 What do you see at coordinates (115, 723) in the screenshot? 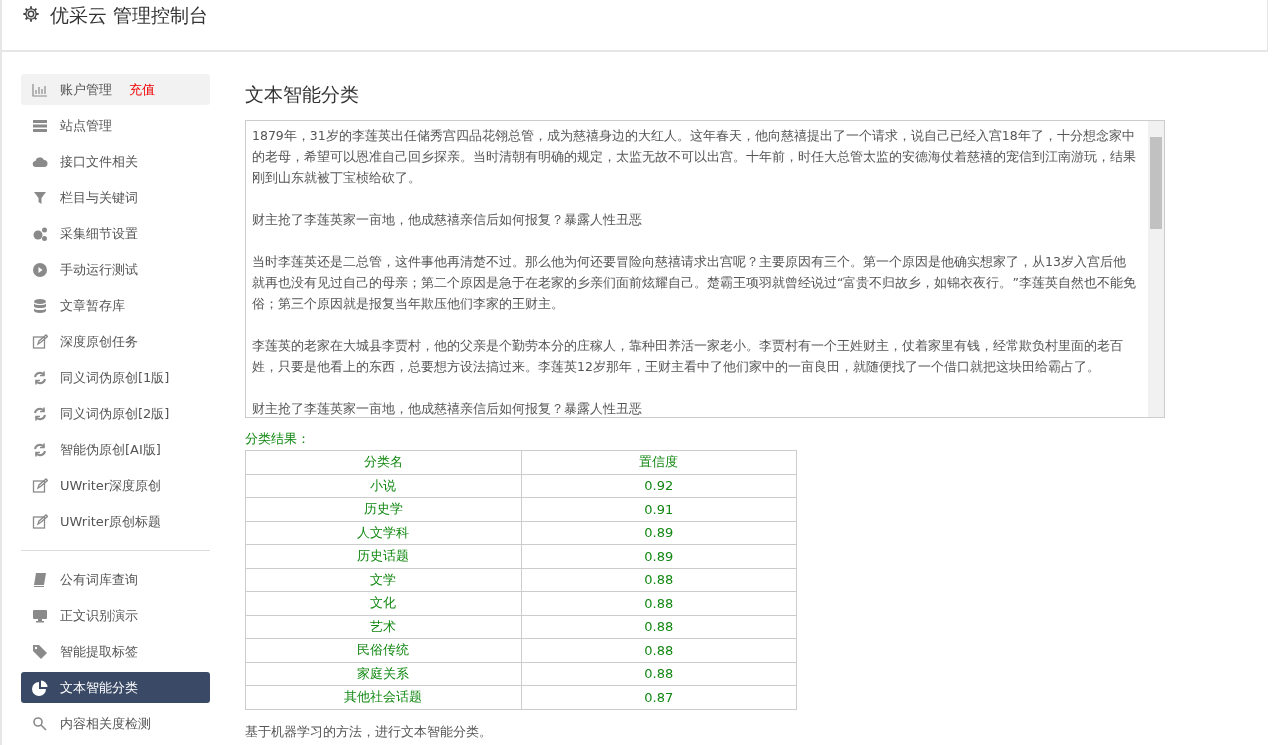
I see `sidebar-item: 内容相关度检测` at bounding box center [115, 723].